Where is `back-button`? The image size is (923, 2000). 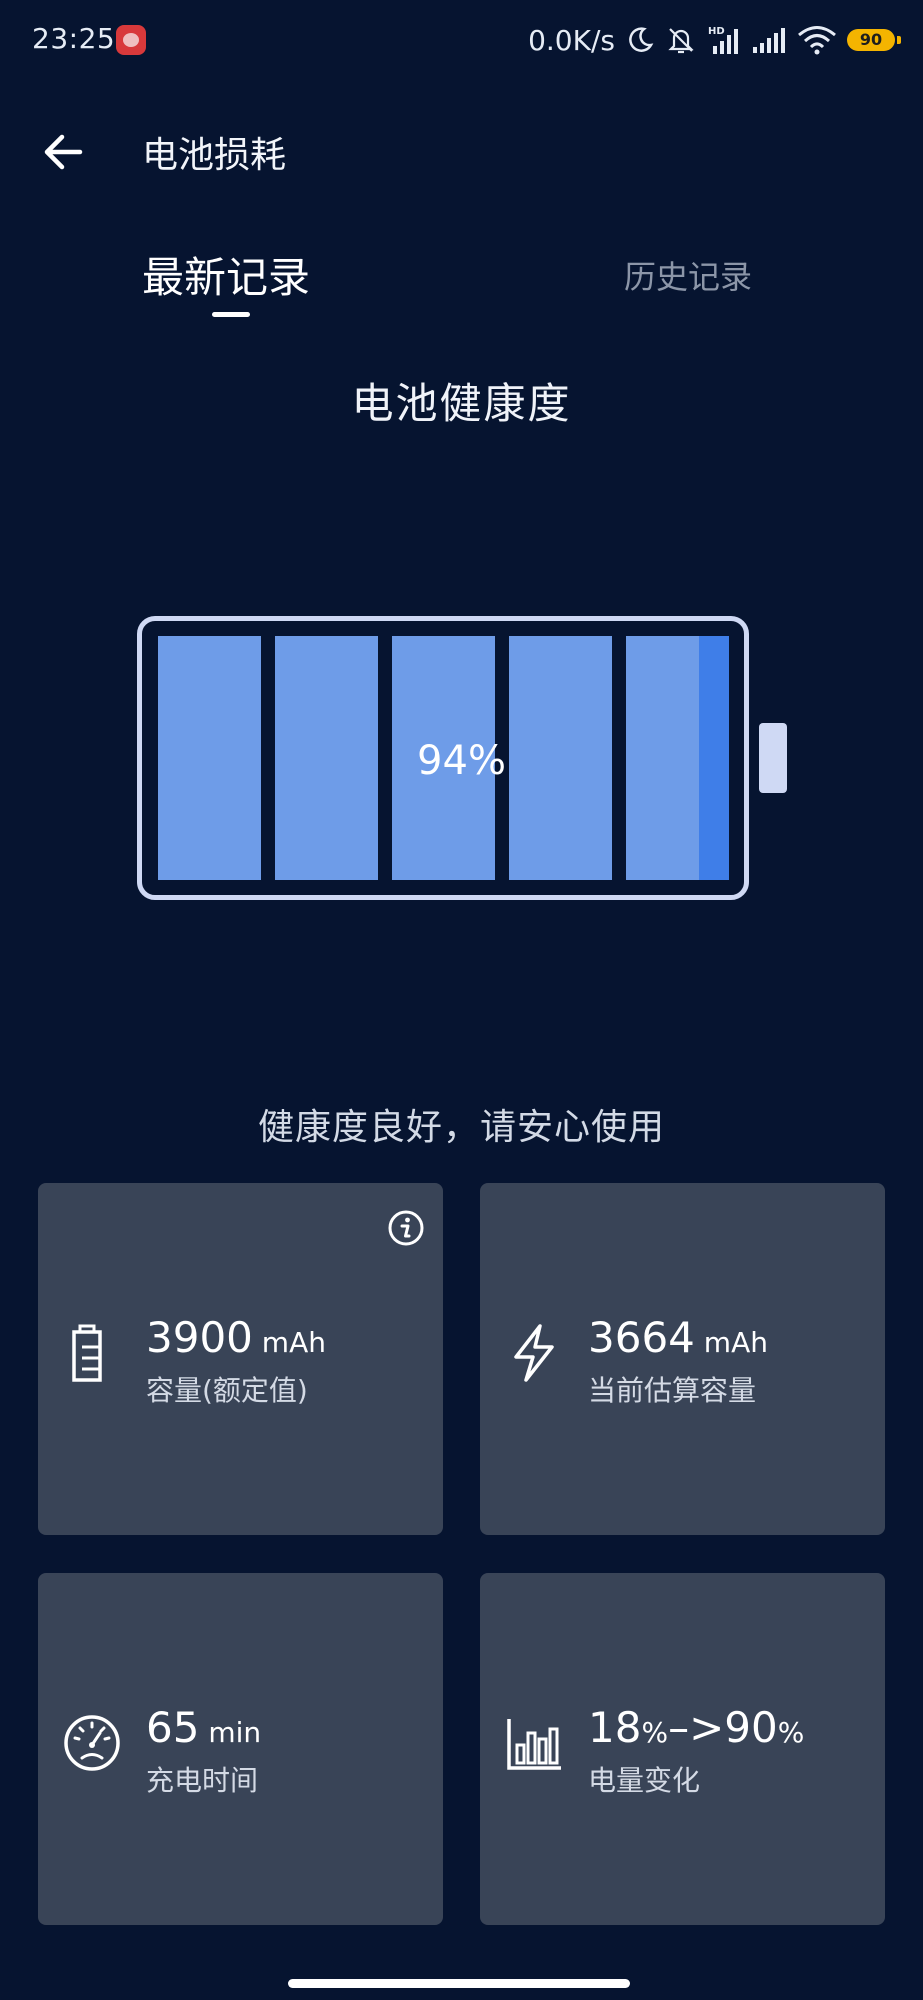 back-button is located at coordinates (65, 152).